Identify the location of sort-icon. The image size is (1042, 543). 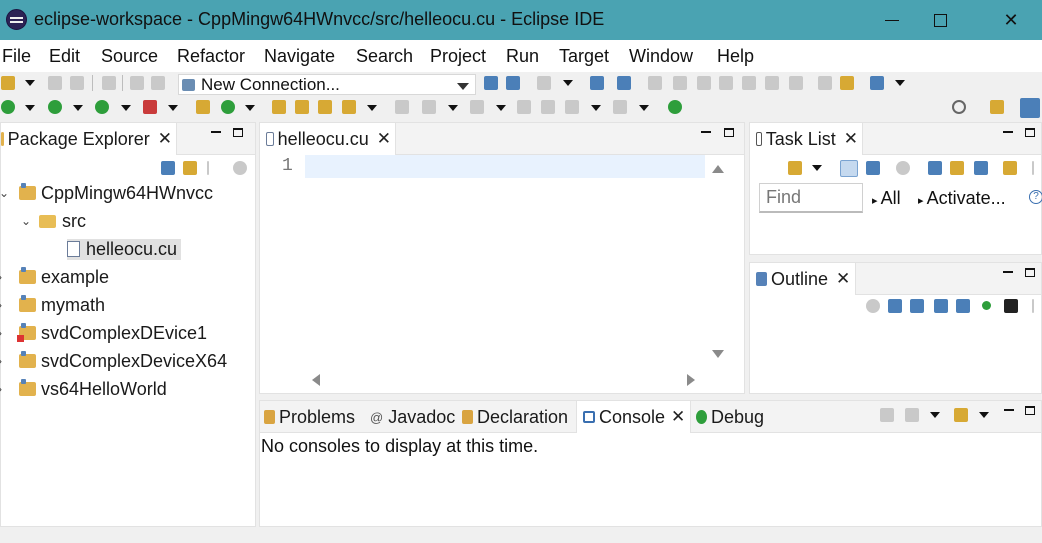
(917, 306).